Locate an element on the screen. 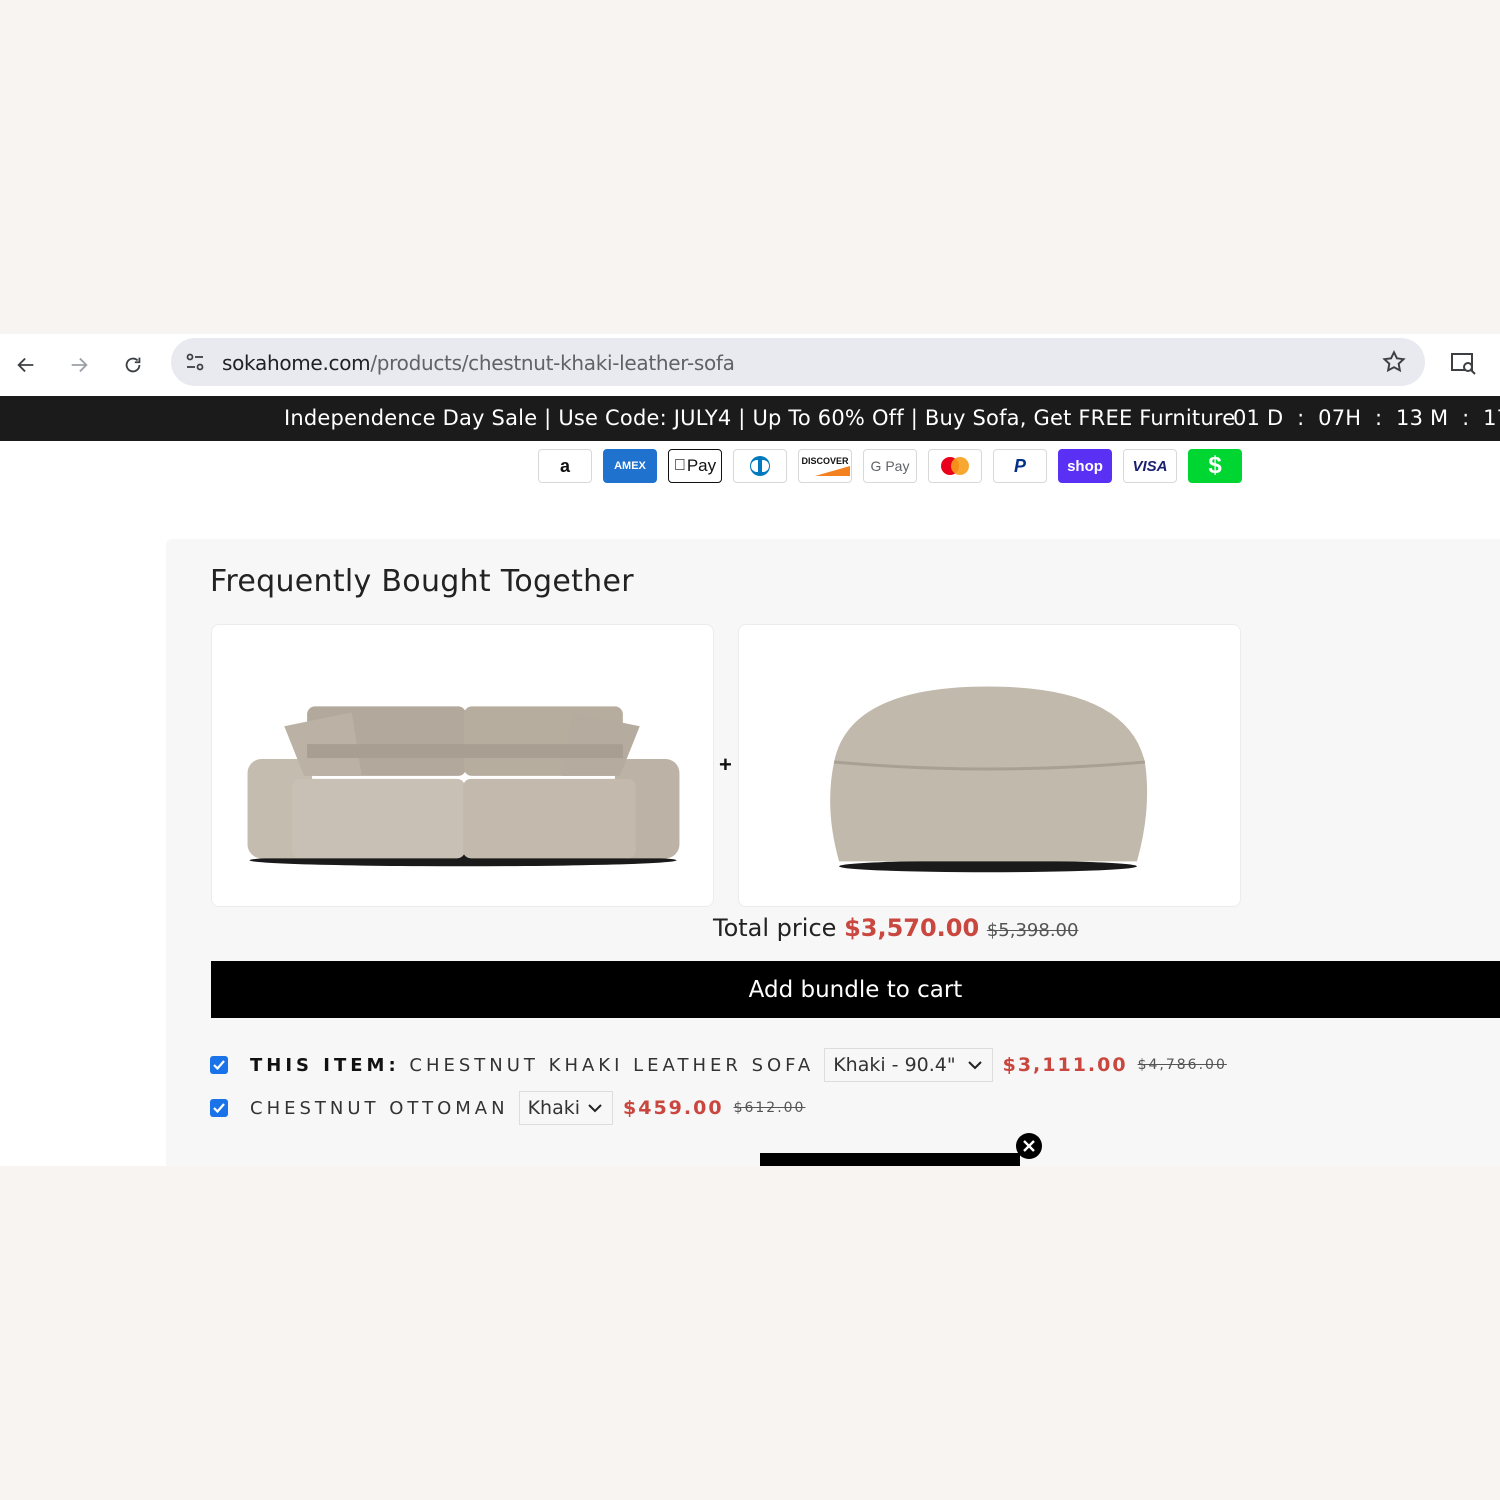  popup-bar is located at coordinates (890, 1159).